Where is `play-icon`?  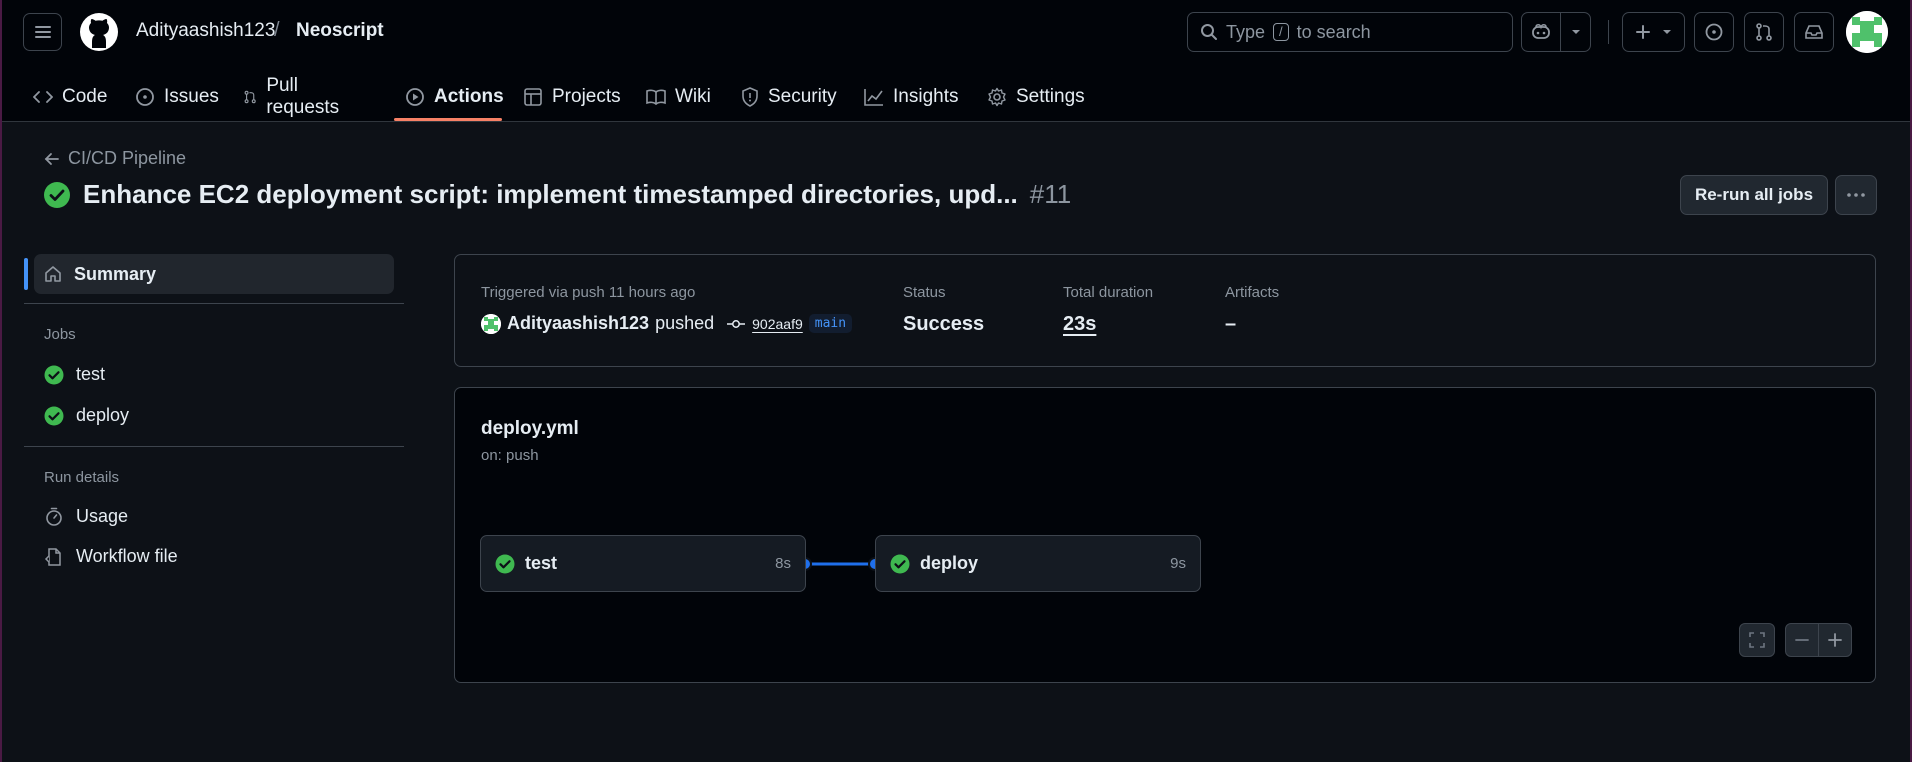 play-icon is located at coordinates (415, 97).